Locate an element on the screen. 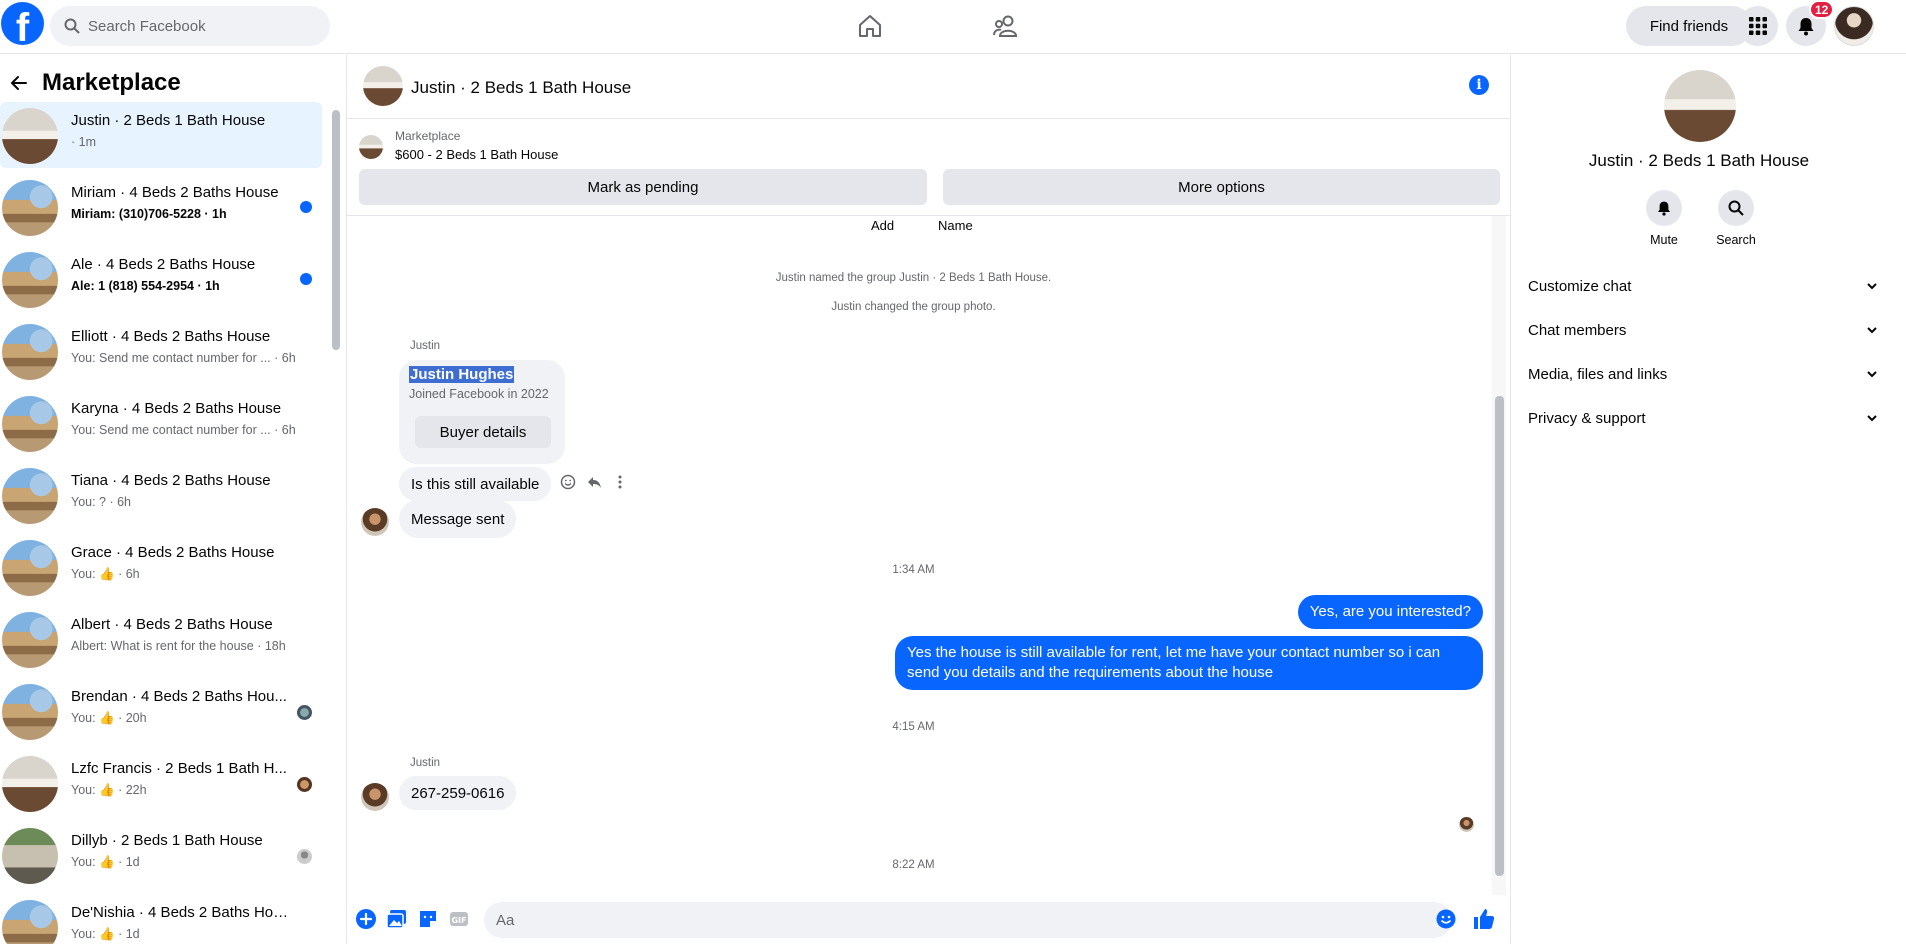 This screenshot has height=944, width=1906. conversation-preview: Albert: What is rent for the house · 18h is located at coordinates (178, 646).